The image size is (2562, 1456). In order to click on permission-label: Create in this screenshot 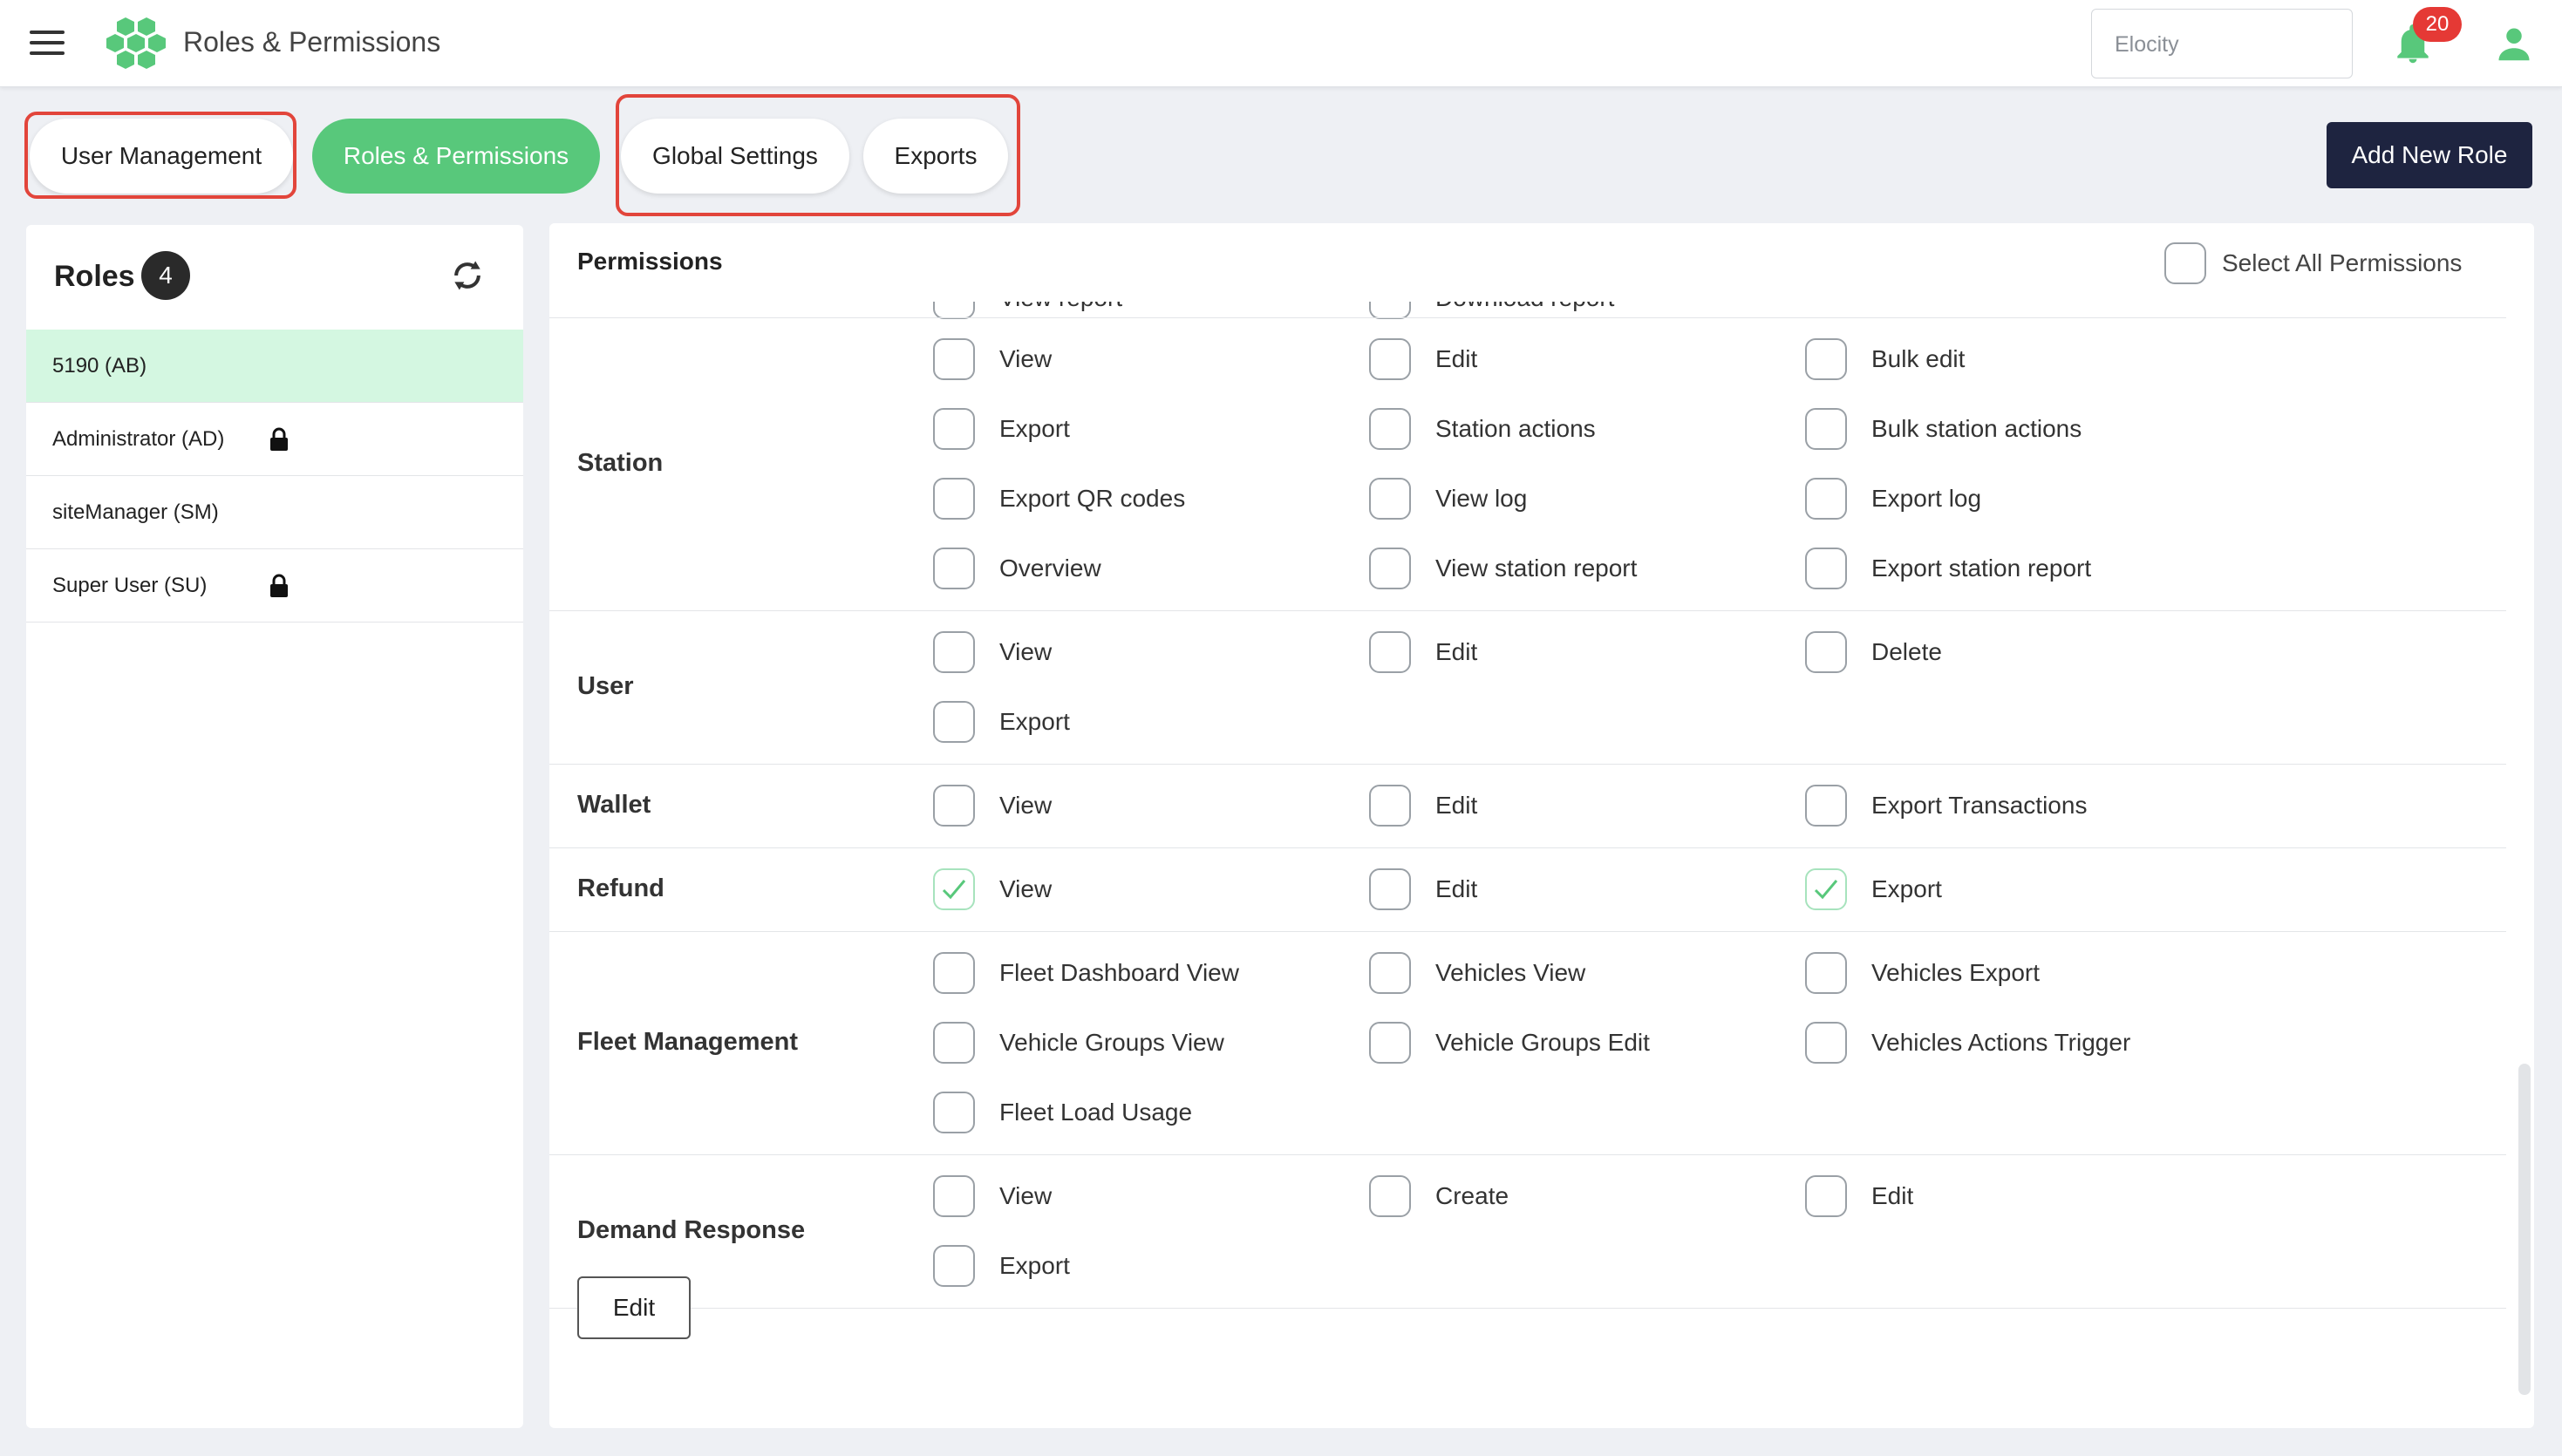, I will do `click(1472, 1195)`.